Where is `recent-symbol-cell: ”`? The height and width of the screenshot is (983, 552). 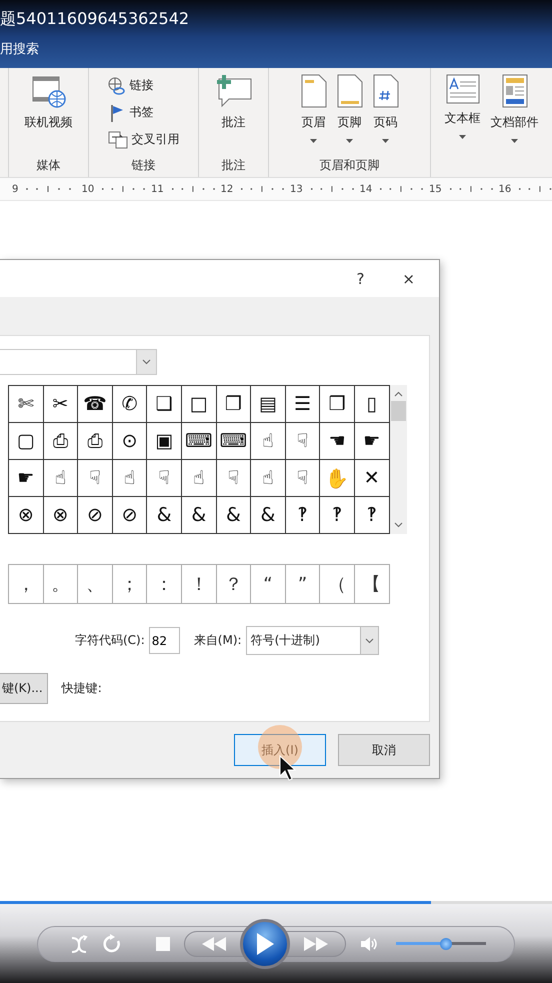
recent-symbol-cell: ” is located at coordinates (303, 584).